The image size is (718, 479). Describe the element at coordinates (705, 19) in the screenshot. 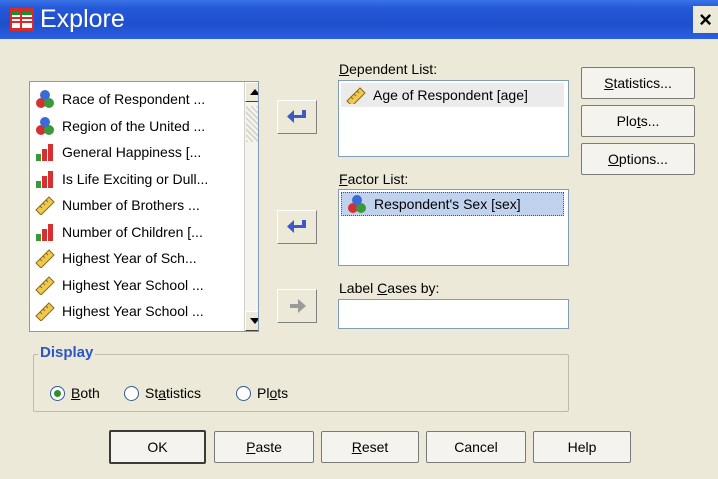

I see `close-button: ×` at that location.